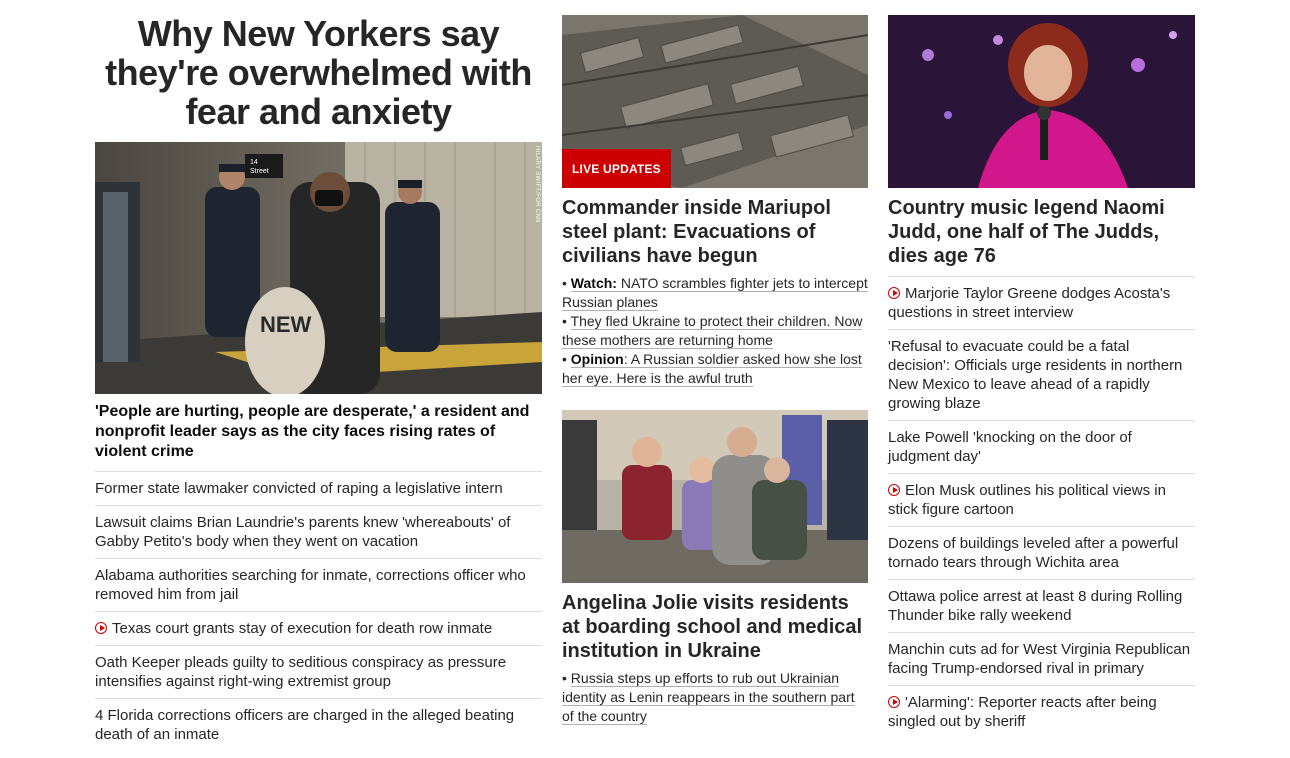  Describe the element at coordinates (286, 324) in the screenshot. I see `svg-text: NEW` at that location.